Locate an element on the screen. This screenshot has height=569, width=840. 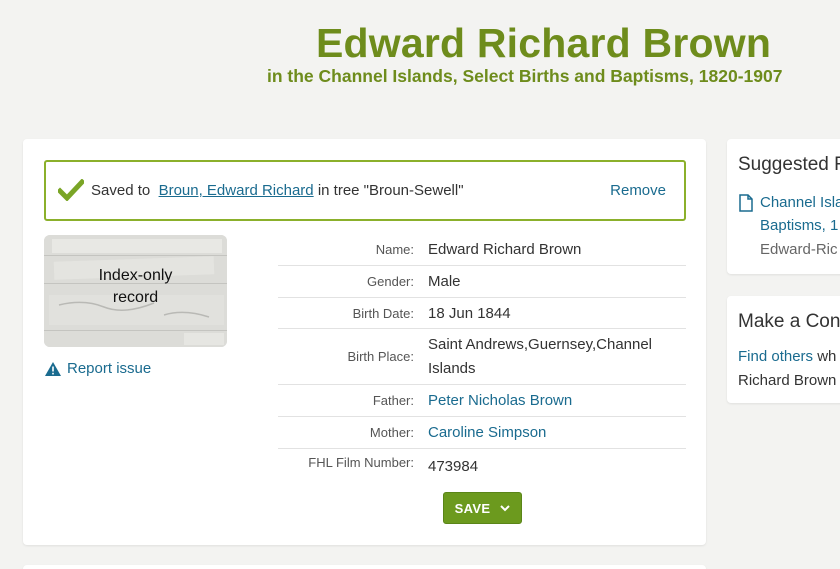
field-row-fhl-film: FHL Film Number: 473984 is located at coordinates (482, 464).